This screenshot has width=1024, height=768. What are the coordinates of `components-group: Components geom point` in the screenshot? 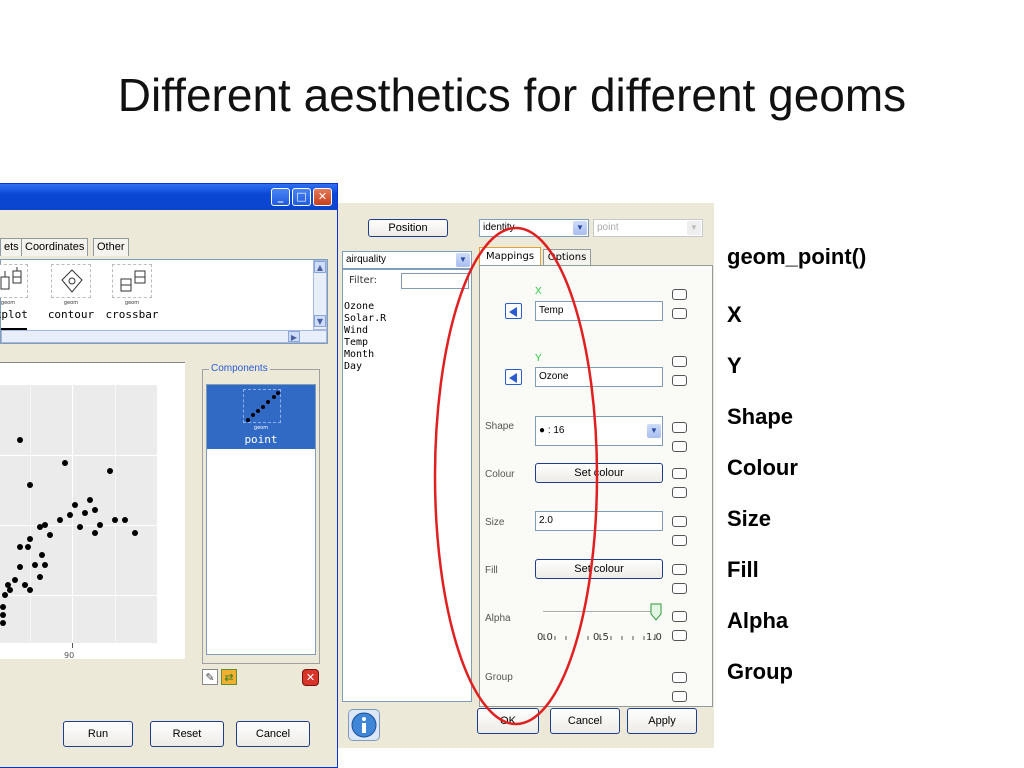 It's located at (261, 513).